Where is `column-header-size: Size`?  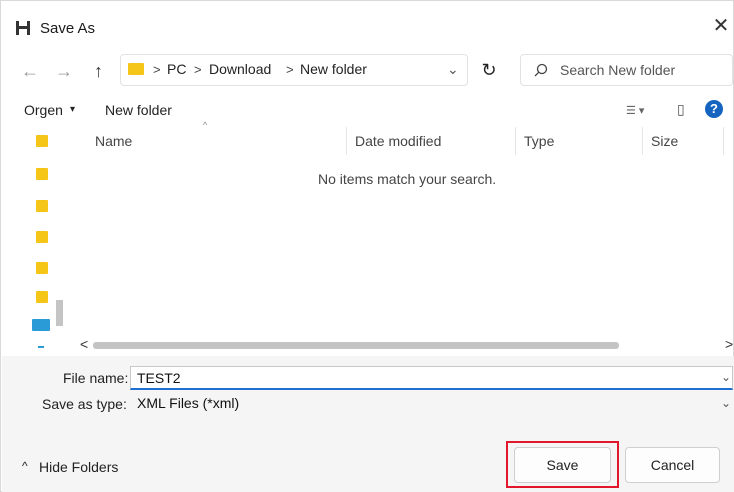 column-header-size: Size is located at coordinates (664, 141).